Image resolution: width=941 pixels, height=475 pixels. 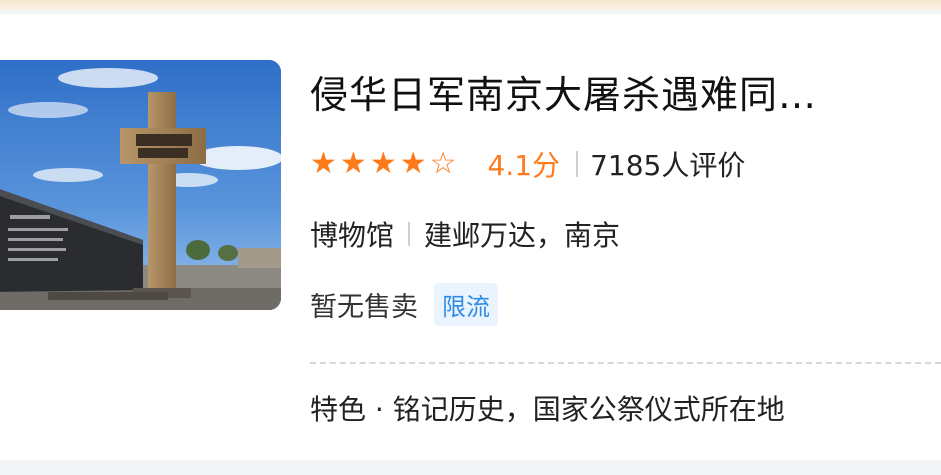 I want to click on feature-text: 特色 · 铭记历史，国家公祭仪式所在地, so click(x=547, y=409).